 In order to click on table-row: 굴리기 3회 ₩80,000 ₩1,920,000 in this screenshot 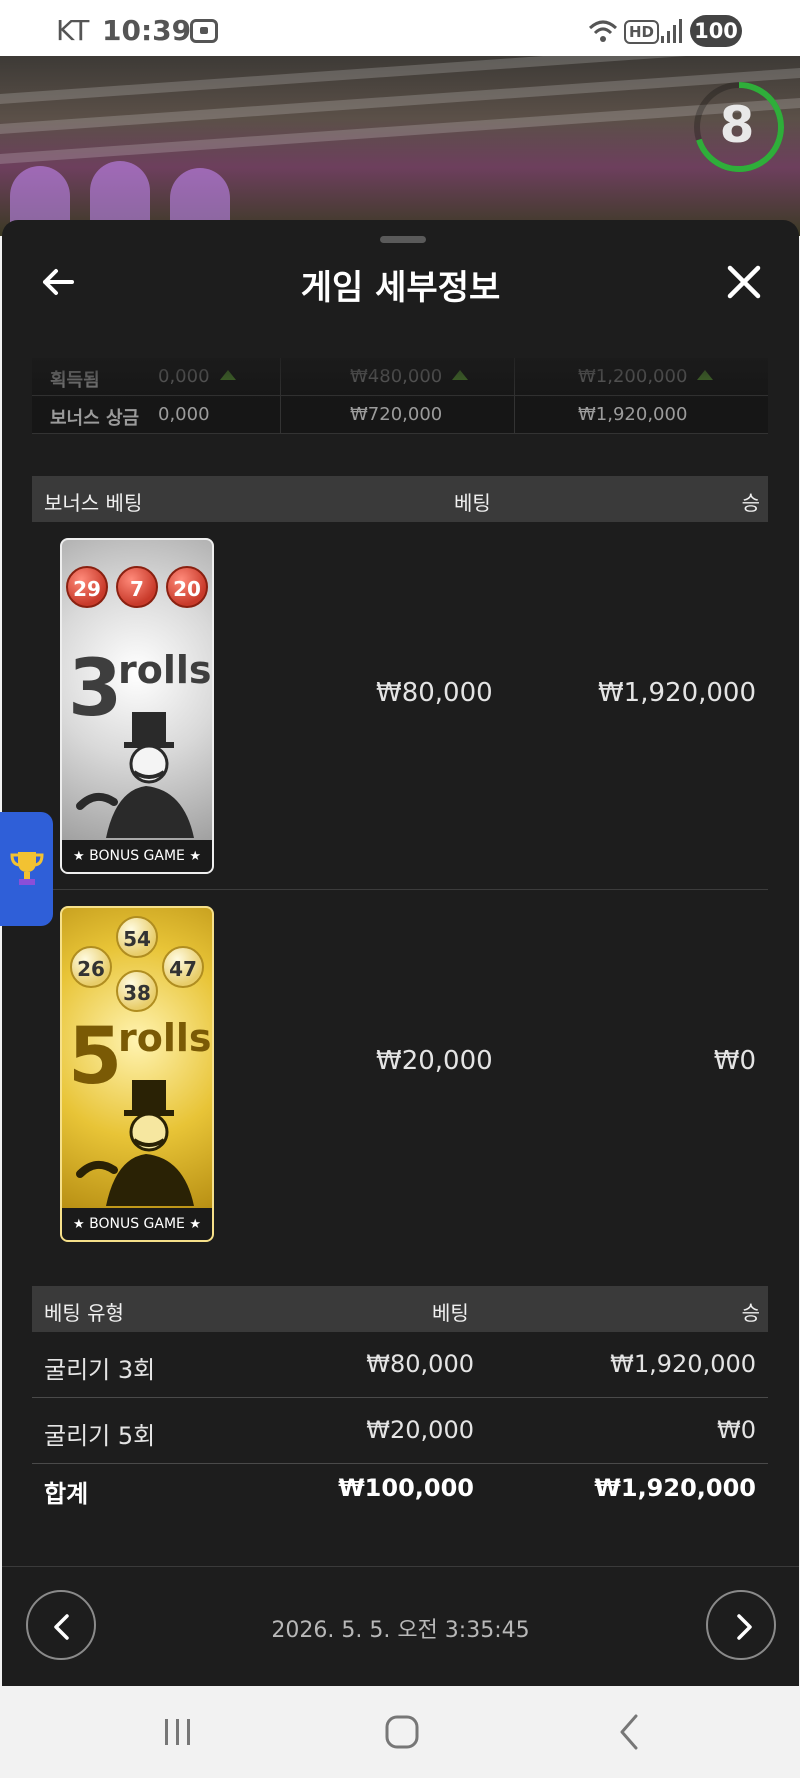, I will do `click(400, 1365)`.